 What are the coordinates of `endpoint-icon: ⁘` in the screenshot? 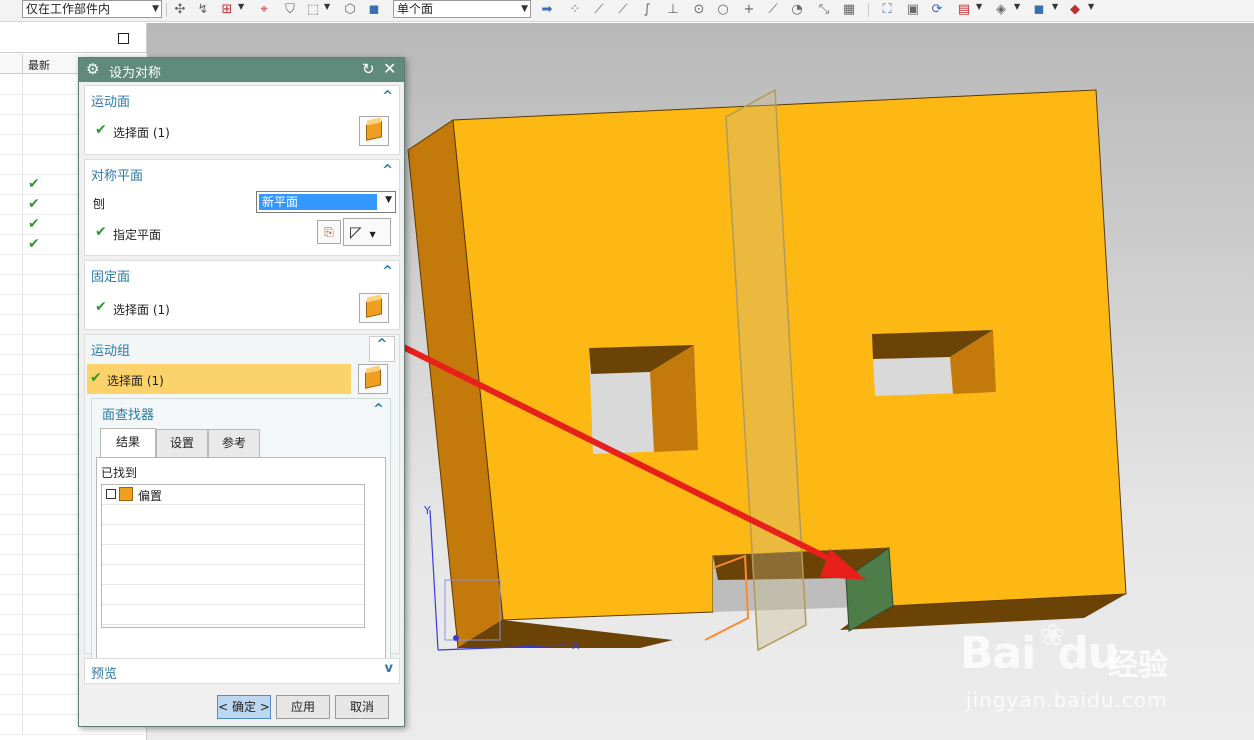 It's located at (575, 9).